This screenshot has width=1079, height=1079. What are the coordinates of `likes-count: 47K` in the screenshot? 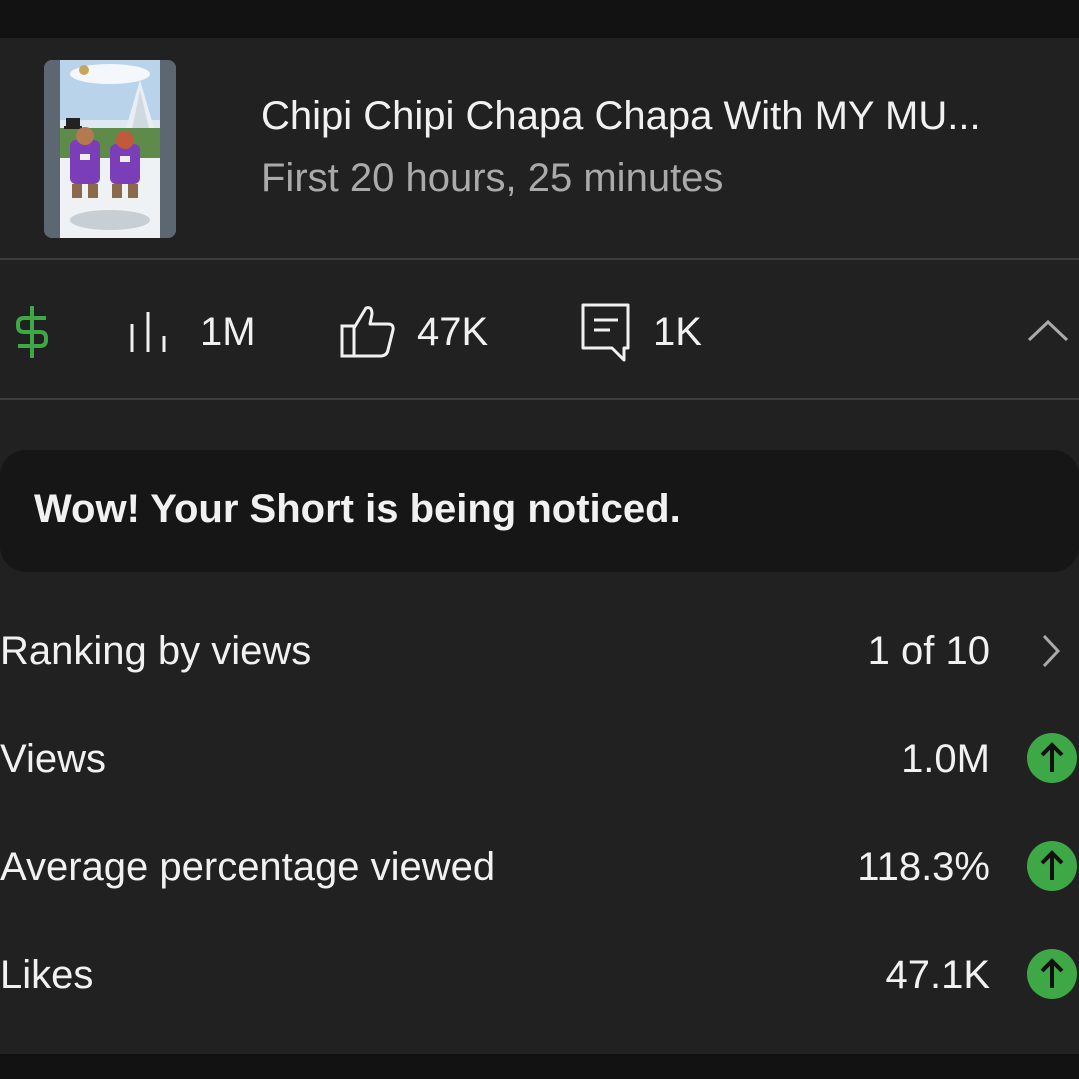 It's located at (453, 332).